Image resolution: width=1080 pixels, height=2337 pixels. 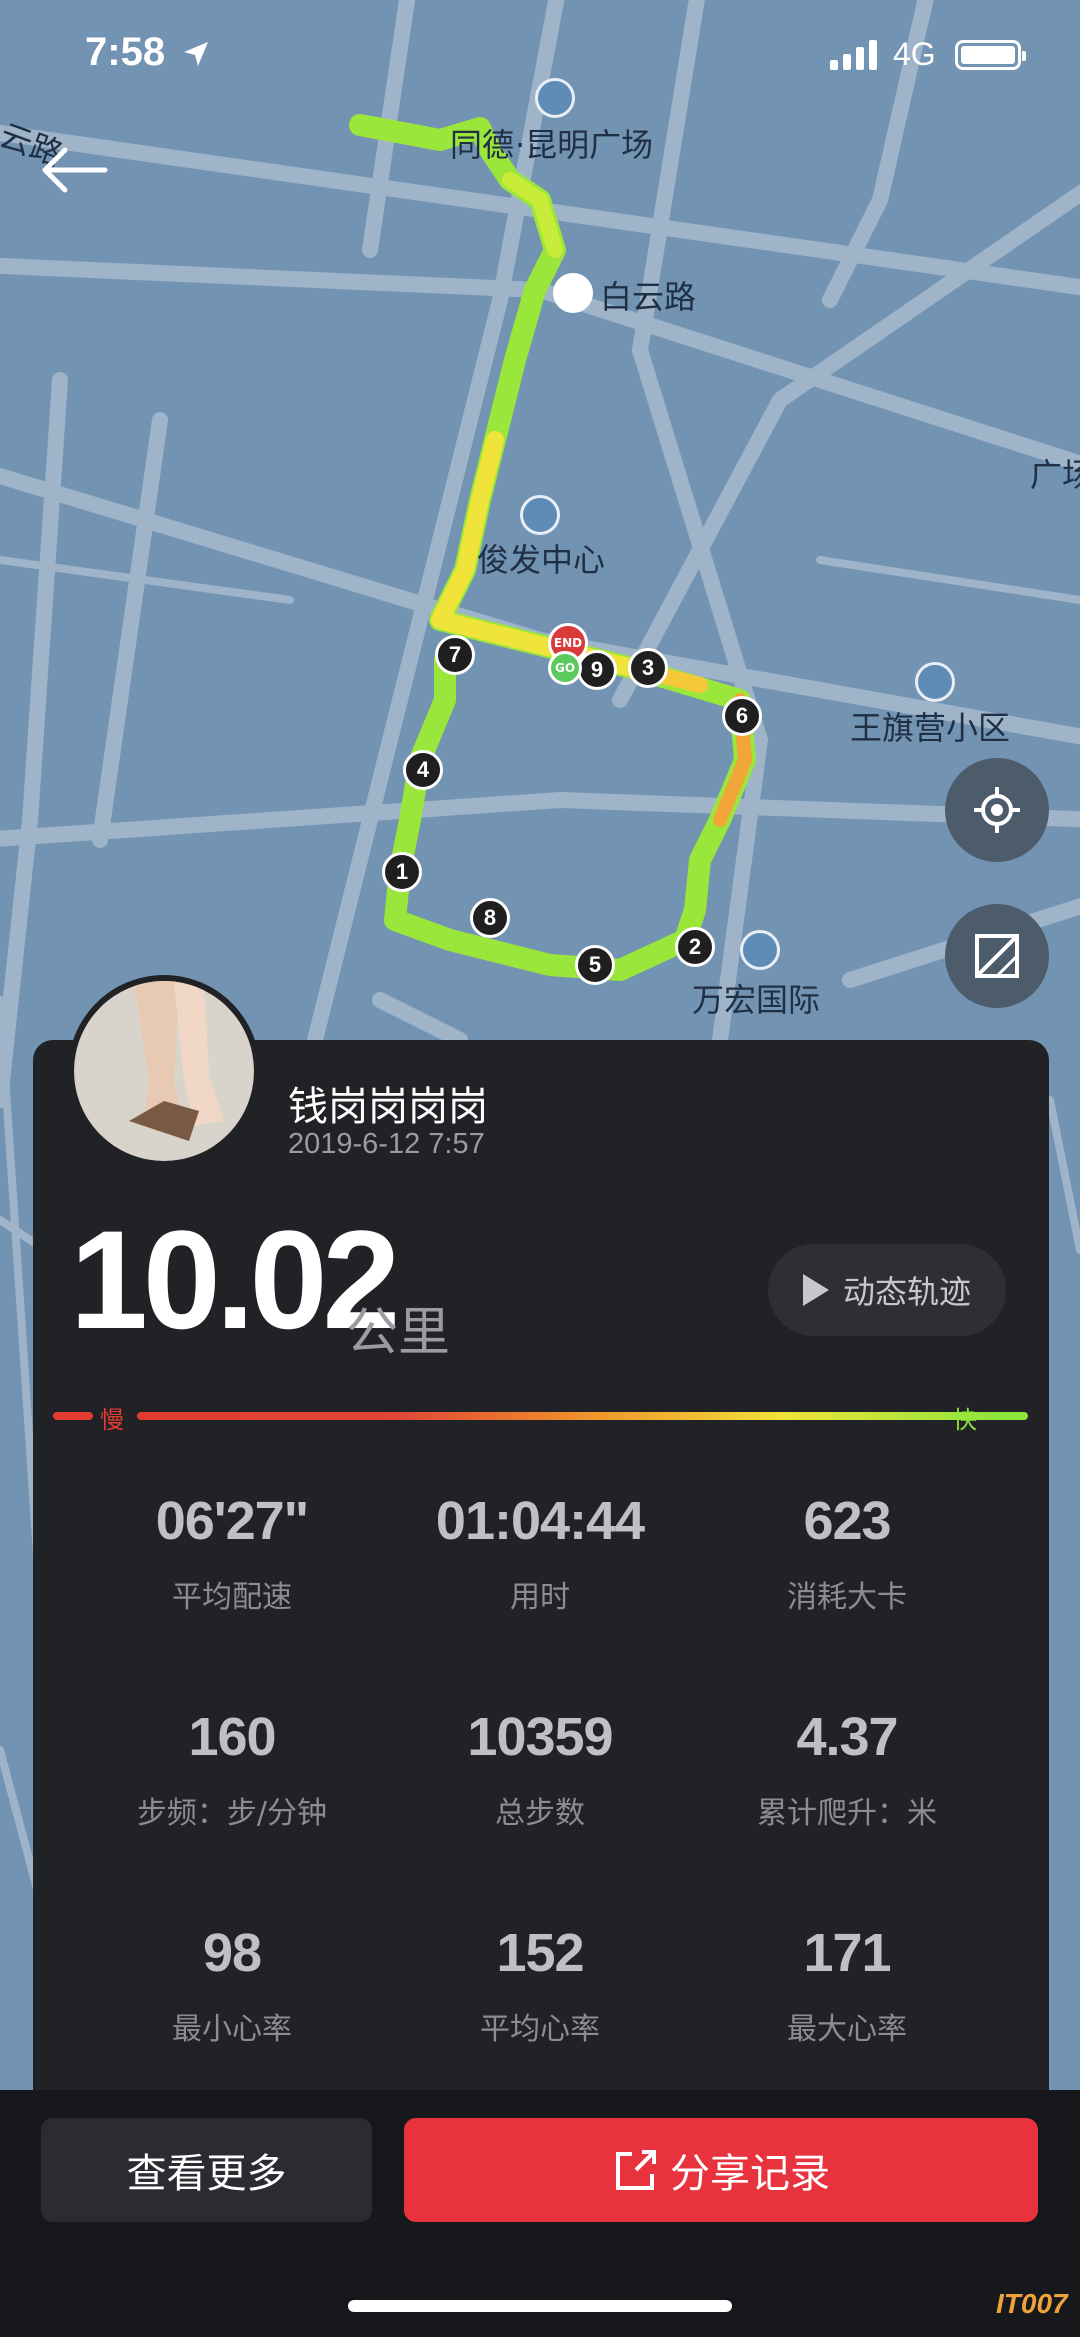 I want to click on stat-max-heart-rate: 171 最大心率, so click(x=847, y=1985).